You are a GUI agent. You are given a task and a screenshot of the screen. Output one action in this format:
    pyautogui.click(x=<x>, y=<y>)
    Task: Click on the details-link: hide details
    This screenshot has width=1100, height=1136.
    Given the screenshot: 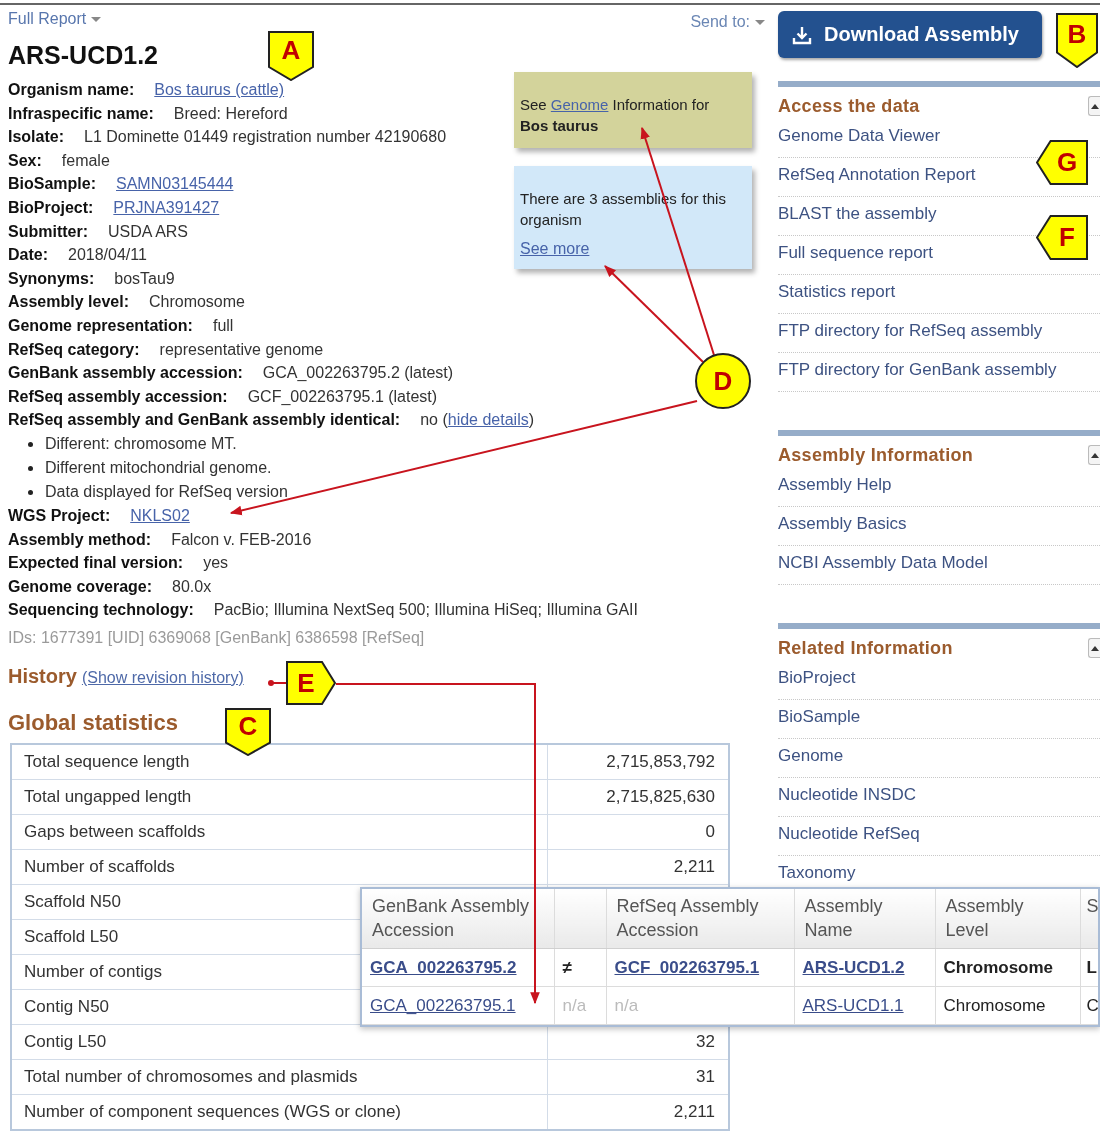 What is the action you would take?
    pyautogui.click(x=488, y=420)
    